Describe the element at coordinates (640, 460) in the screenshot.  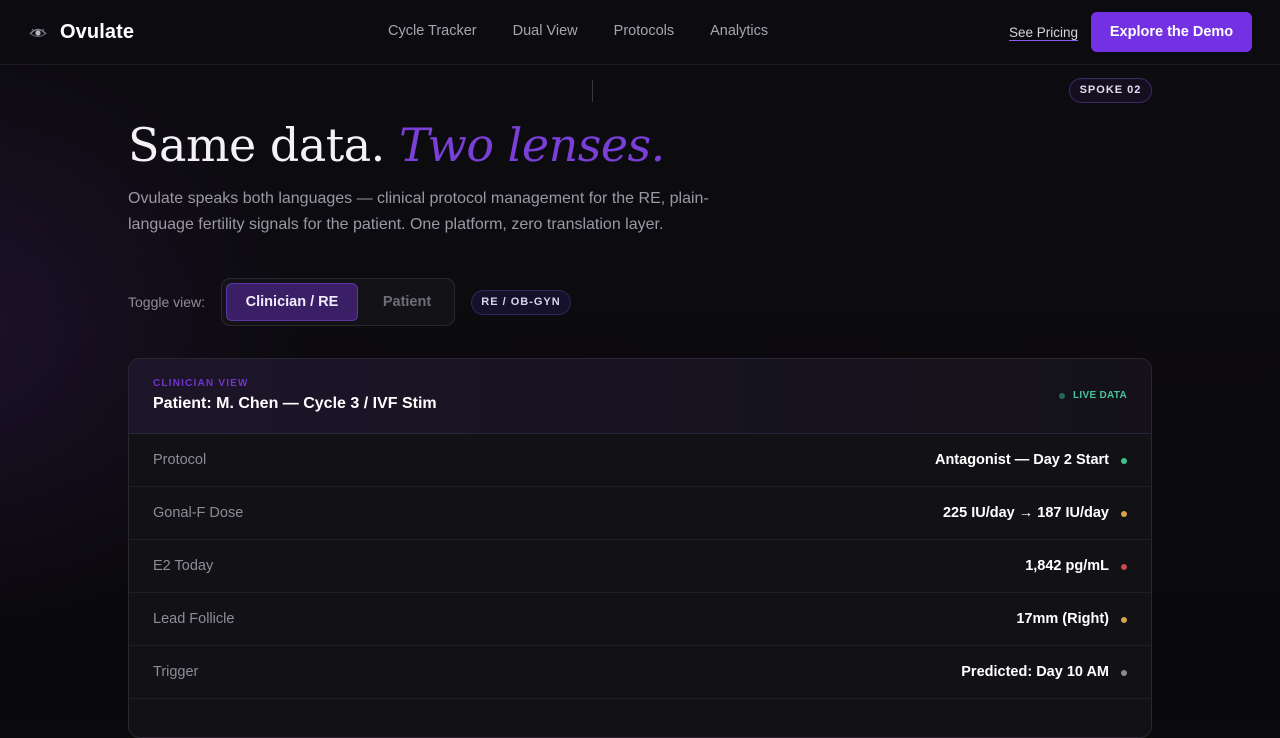
I see `table-row: Protocol Antagonist — Day 2 Start` at that location.